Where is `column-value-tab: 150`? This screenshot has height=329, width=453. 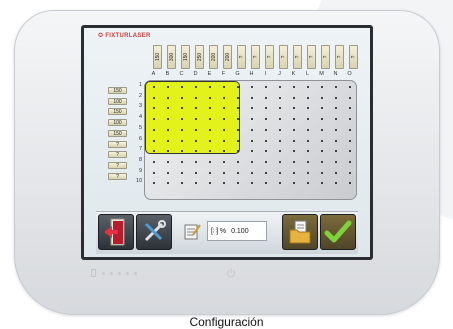 column-value-tab: 150 is located at coordinates (185, 57).